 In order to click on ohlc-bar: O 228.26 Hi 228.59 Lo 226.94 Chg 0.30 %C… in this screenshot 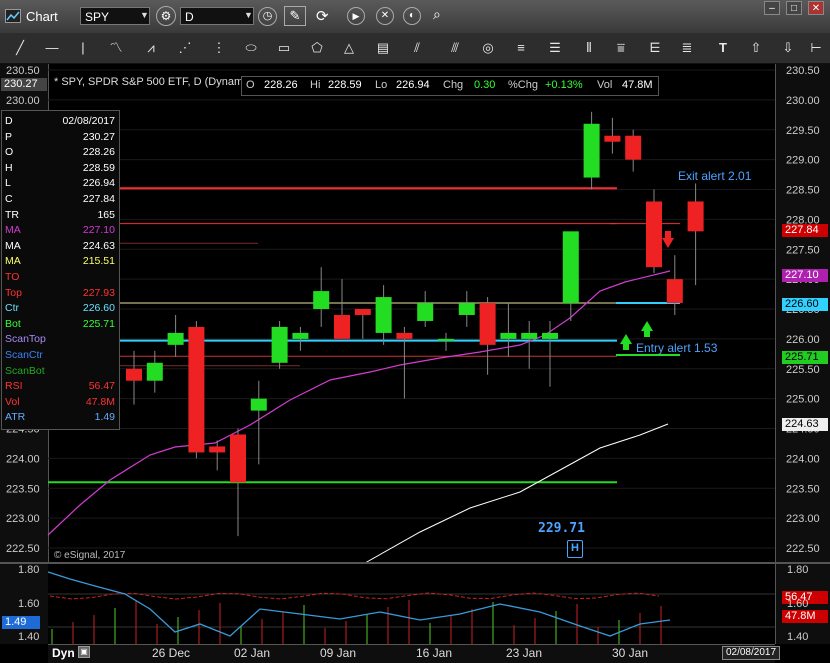, I will do `click(450, 86)`.